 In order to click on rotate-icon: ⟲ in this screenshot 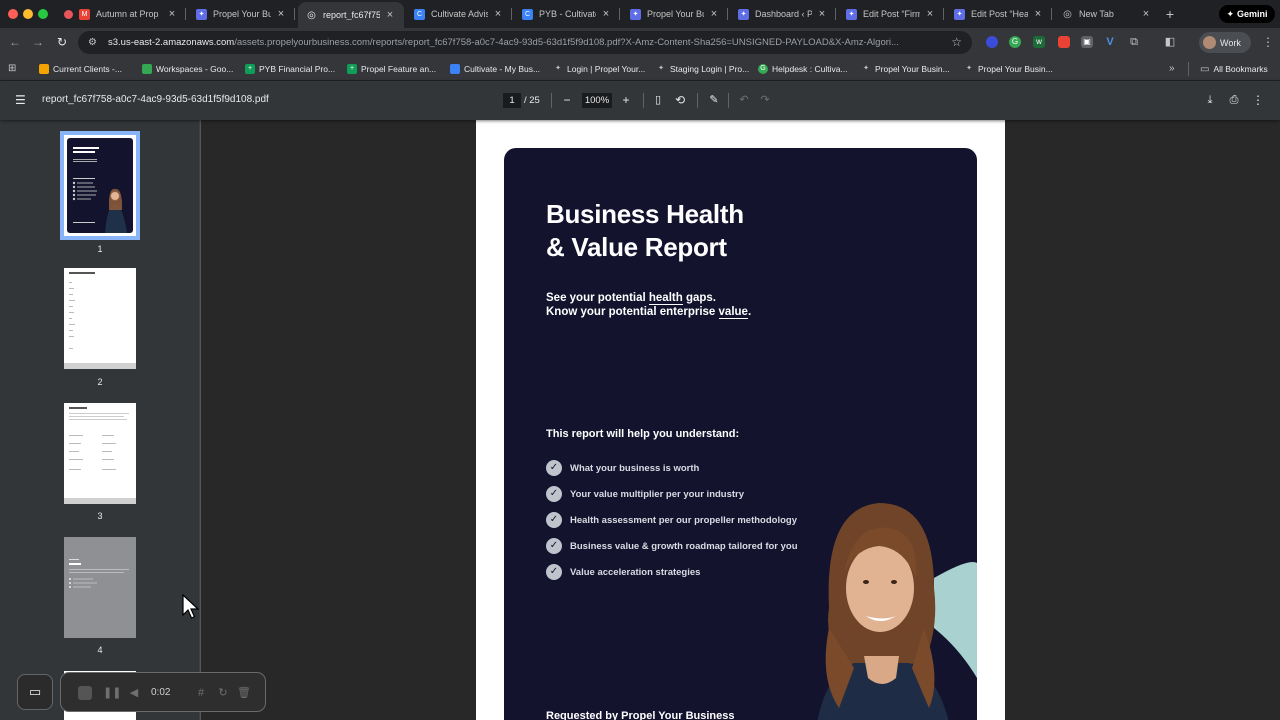, I will do `click(680, 100)`.